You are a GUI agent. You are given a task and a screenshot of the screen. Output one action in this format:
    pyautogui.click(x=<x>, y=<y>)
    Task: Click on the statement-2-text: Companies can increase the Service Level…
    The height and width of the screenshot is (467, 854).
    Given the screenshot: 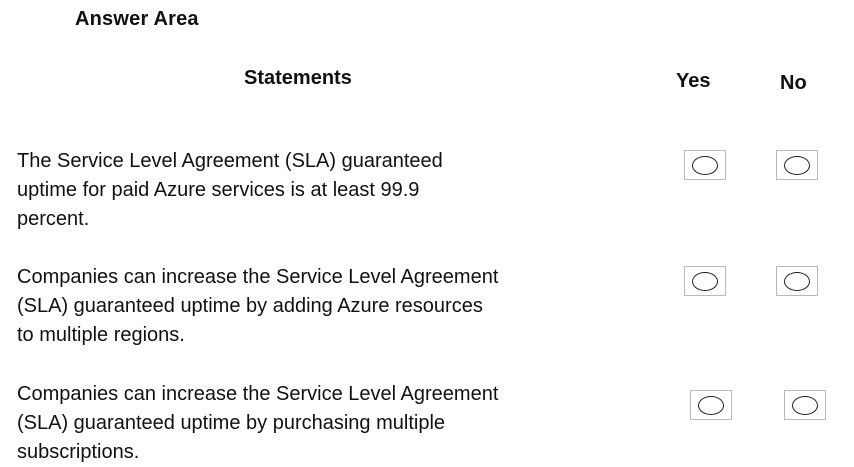 What is the action you would take?
    pyautogui.click(x=317, y=306)
    